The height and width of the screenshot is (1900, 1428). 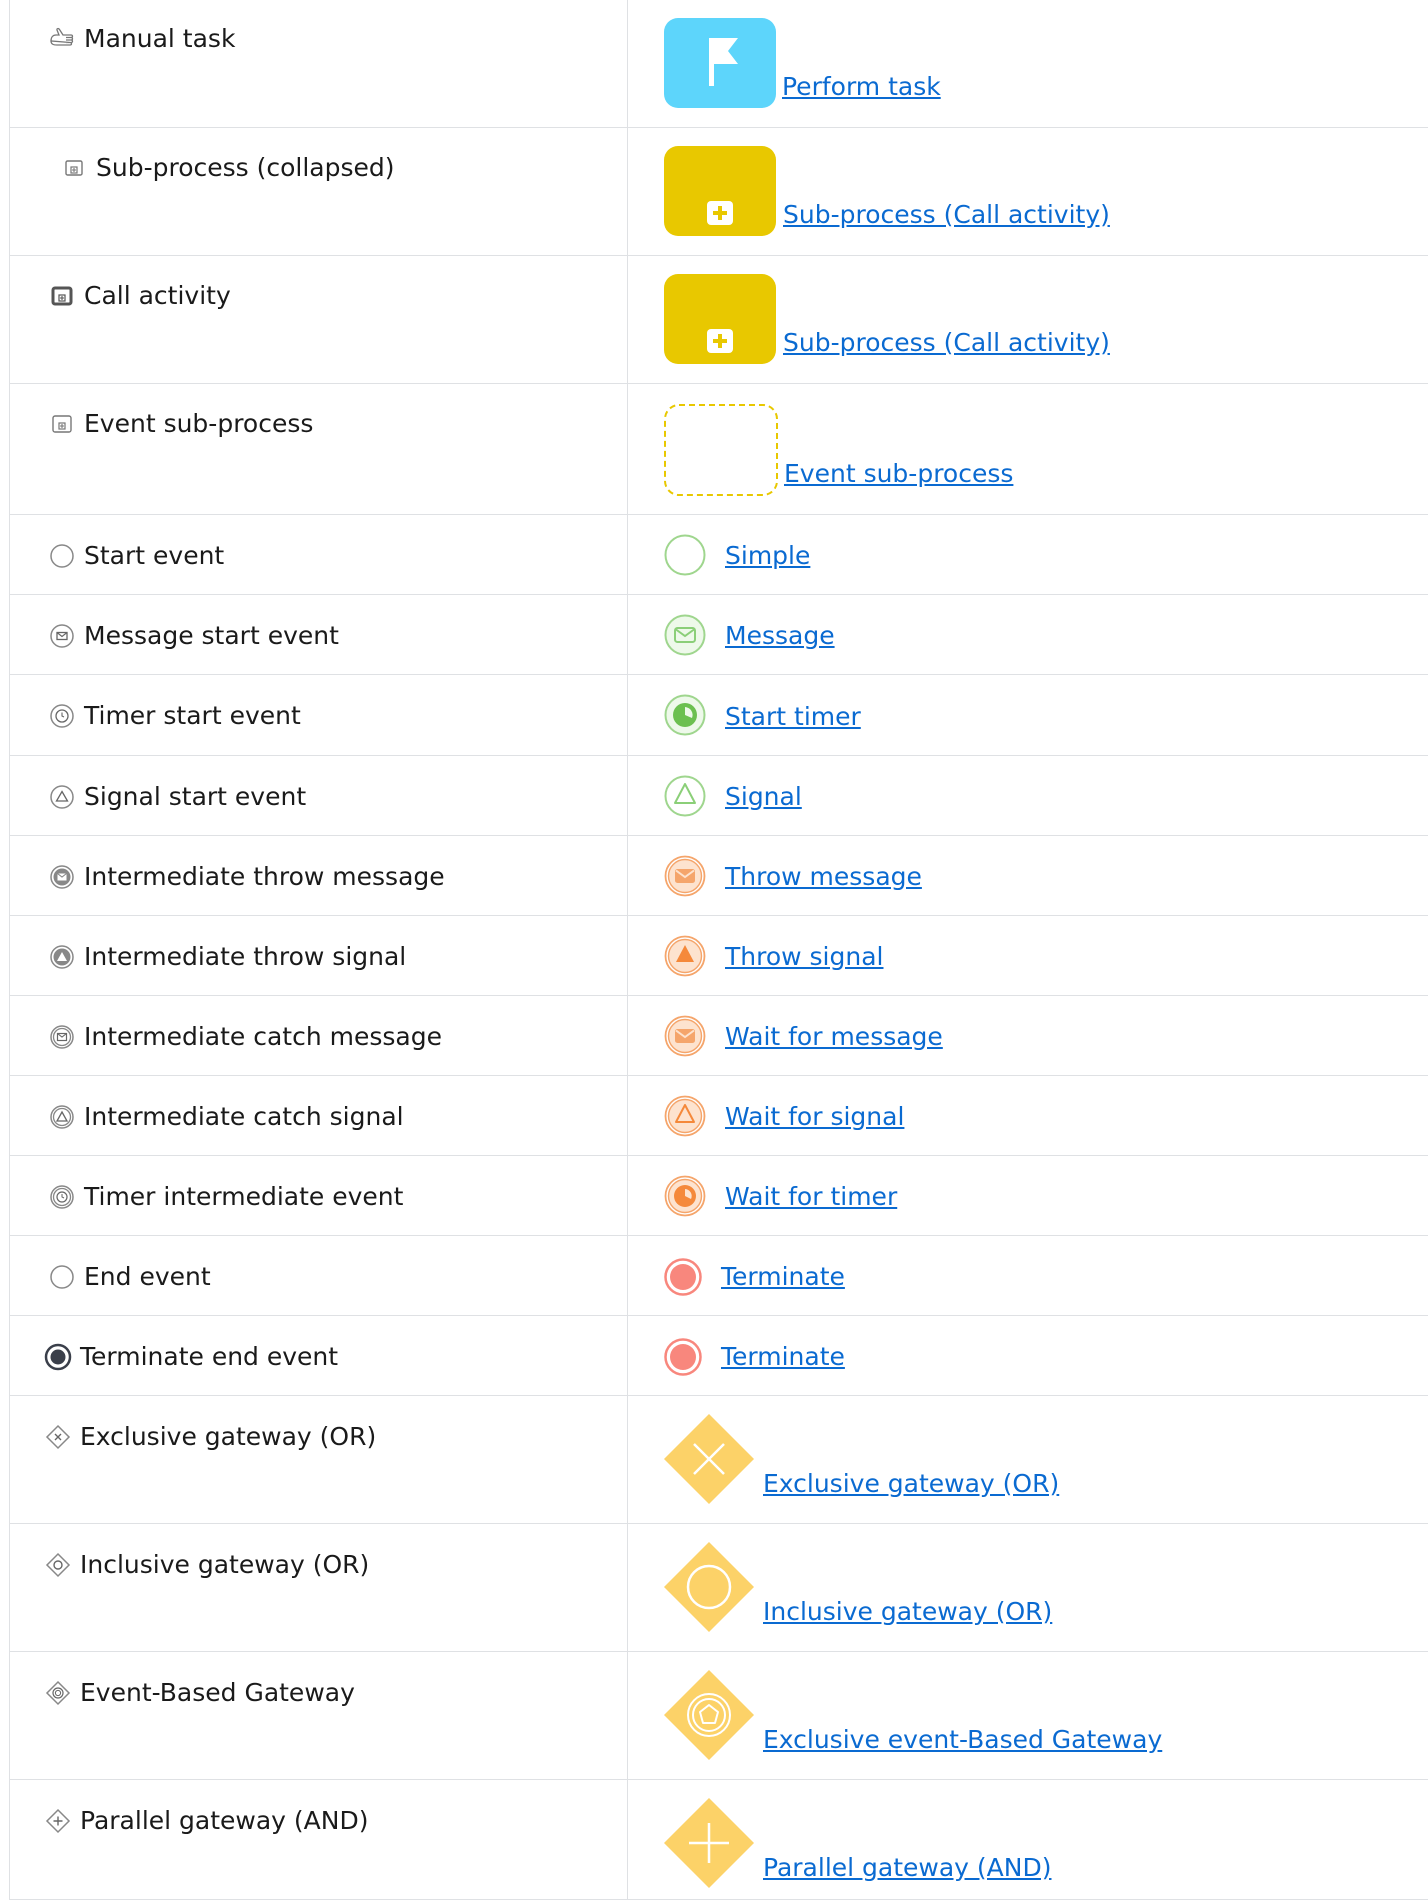 What do you see at coordinates (62, 797) in the screenshot?
I see `signal-start-event-icon` at bounding box center [62, 797].